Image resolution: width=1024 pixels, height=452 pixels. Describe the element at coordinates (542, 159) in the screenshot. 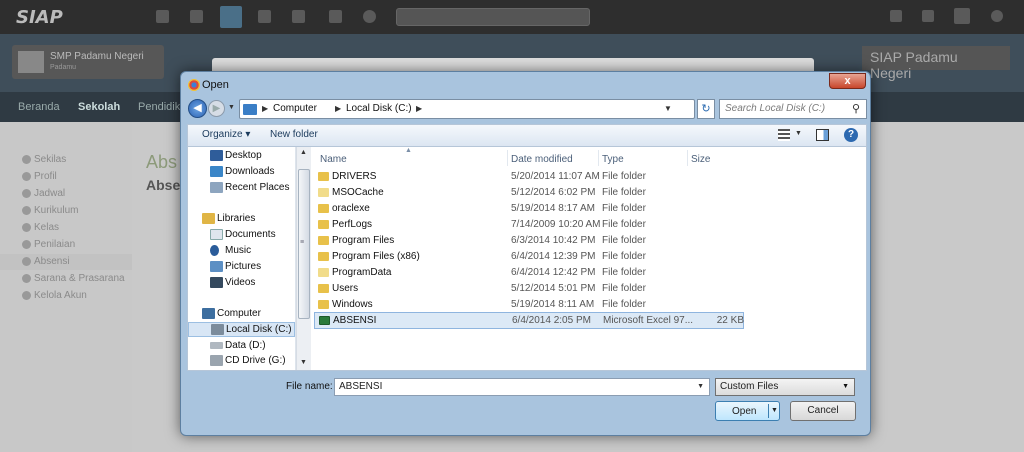

I see `column-header-date: Date modified` at that location.